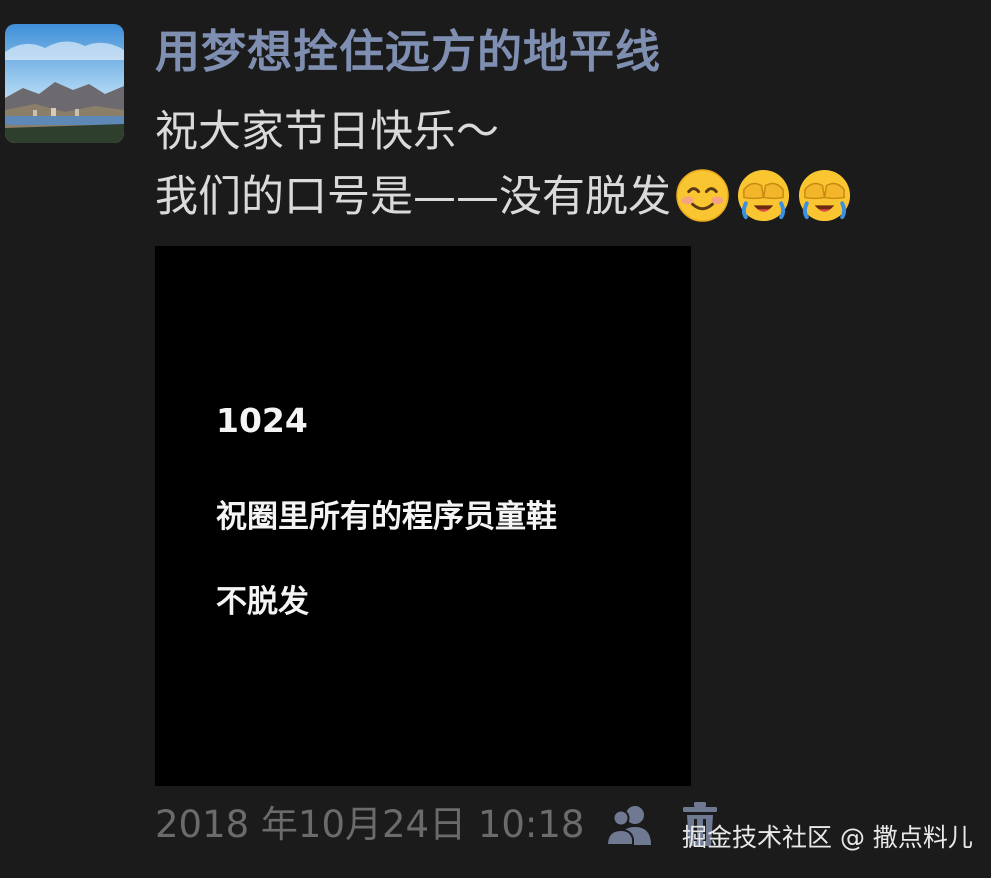  Describe the element at coordinates (702, 195) in the screenshot. I see `blush-smile-emoji` at that location.